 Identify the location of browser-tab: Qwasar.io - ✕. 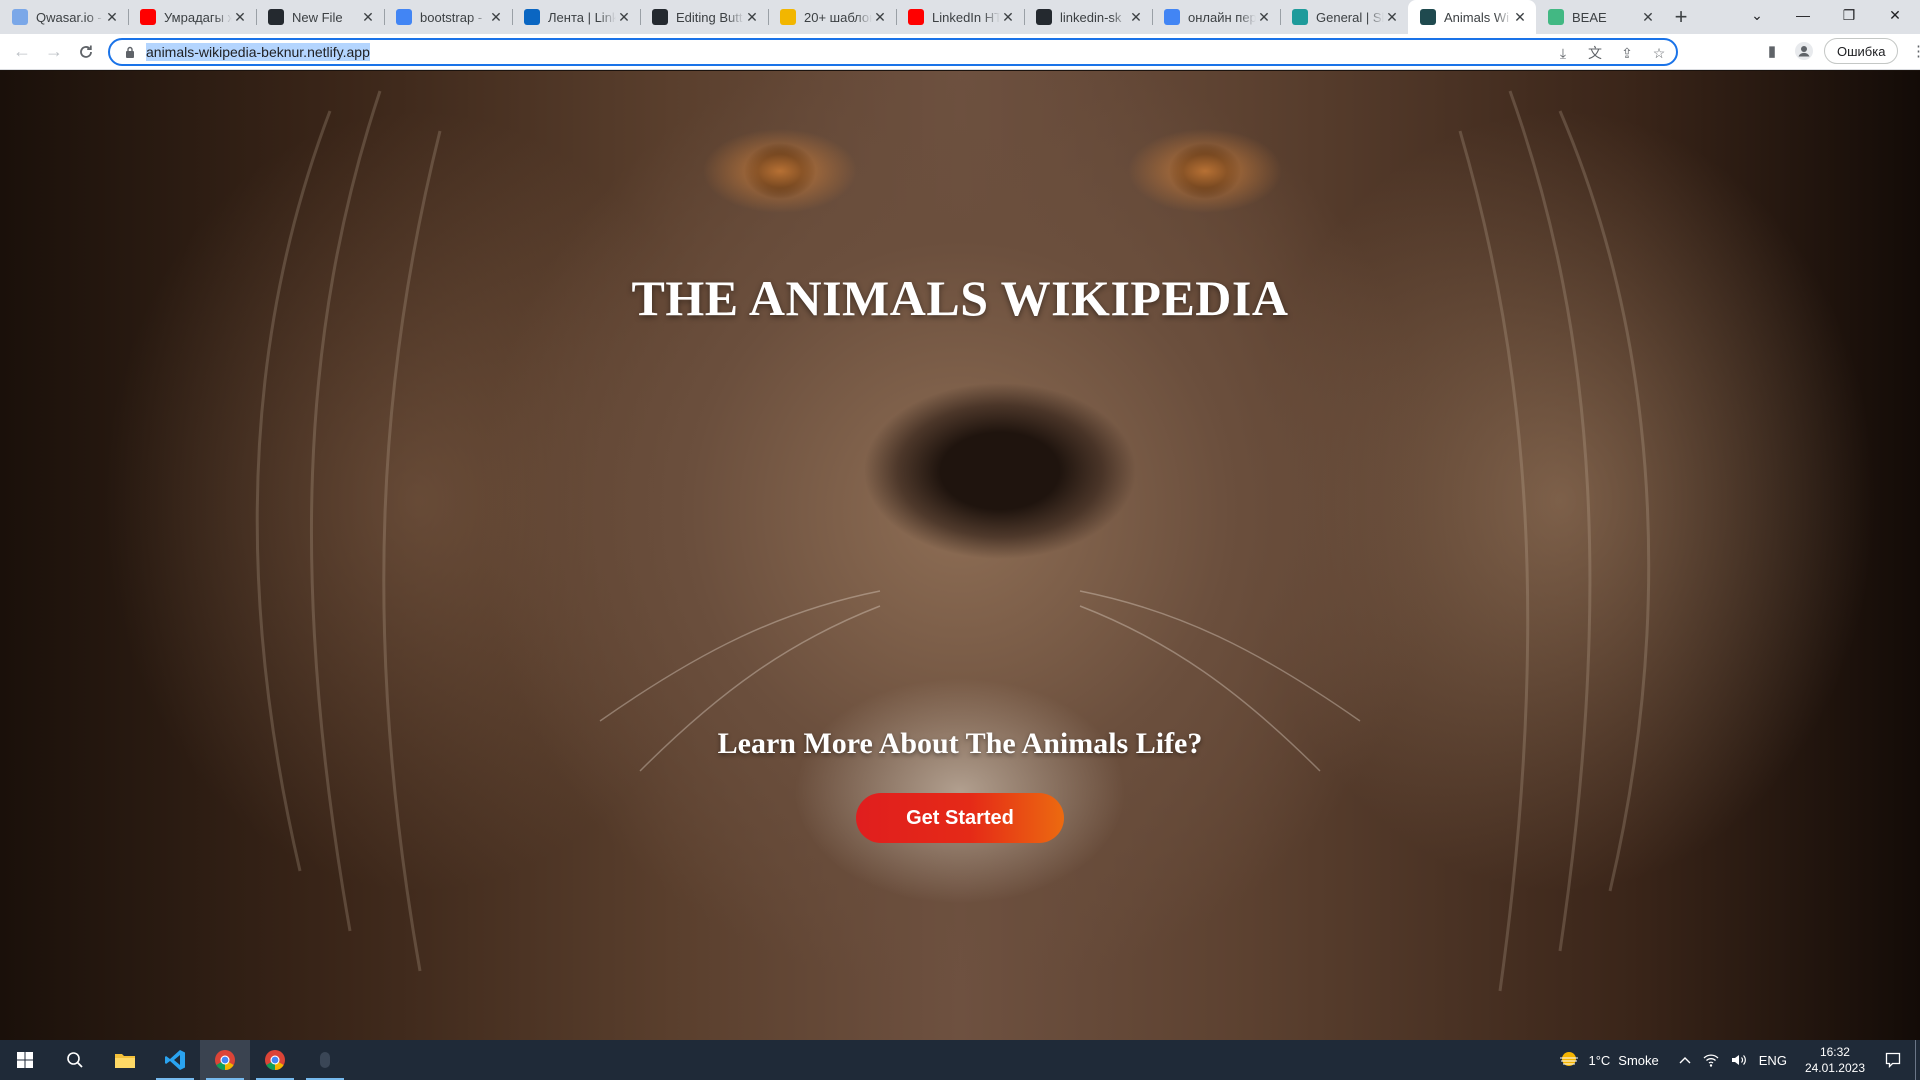
(64, 17).